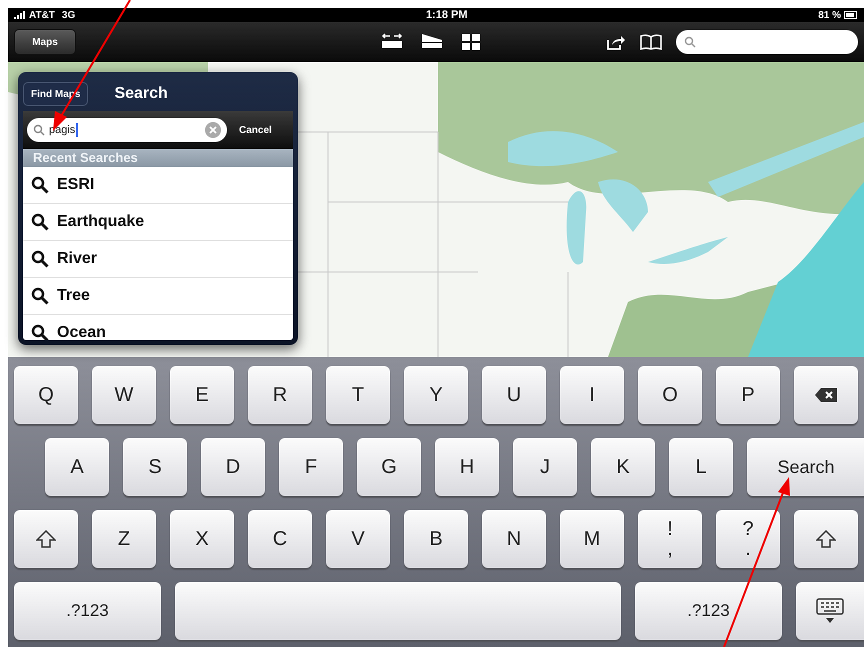 Image resolution: width=864 pixels, height=647 pixels. I want to click on keyboard-key: U, so click(514, 395).